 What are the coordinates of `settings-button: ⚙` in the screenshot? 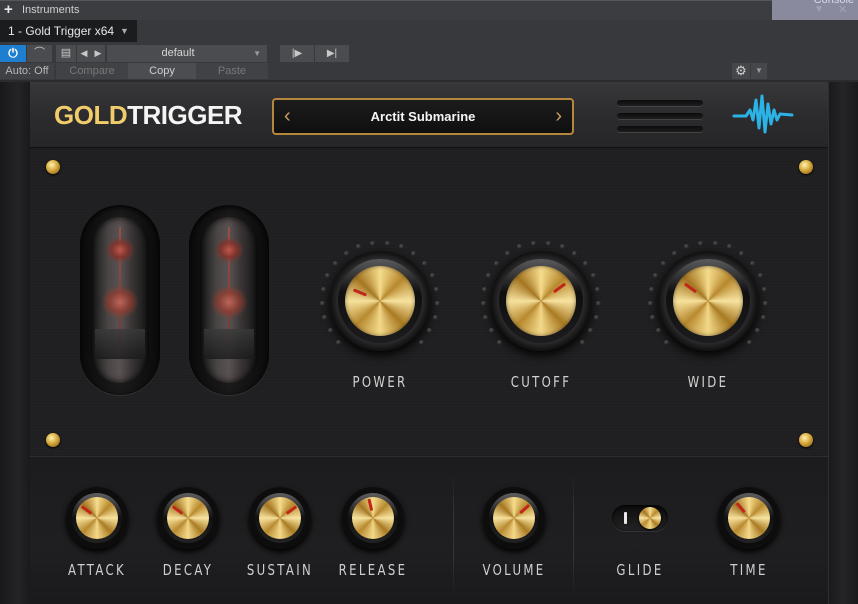 It's located at (741, 71).